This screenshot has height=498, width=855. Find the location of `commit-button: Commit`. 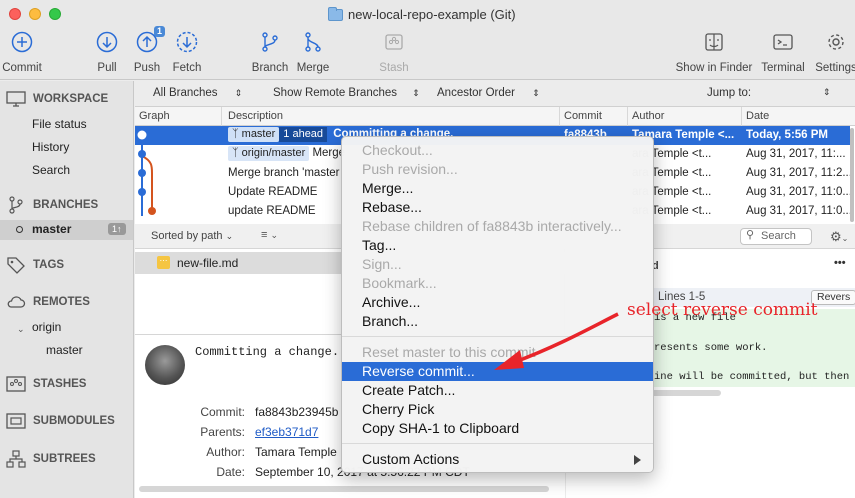

commit-button: Commit is located at coordinates (26, 52).